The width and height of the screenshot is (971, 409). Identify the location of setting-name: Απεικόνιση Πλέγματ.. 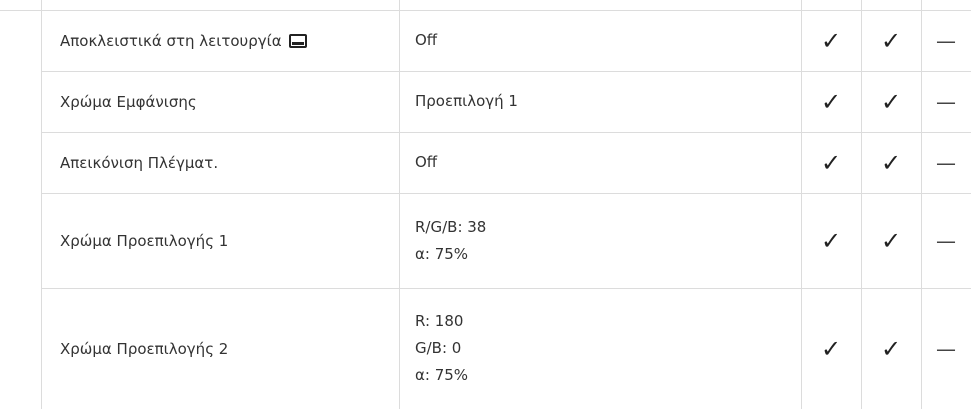
(139, 162).